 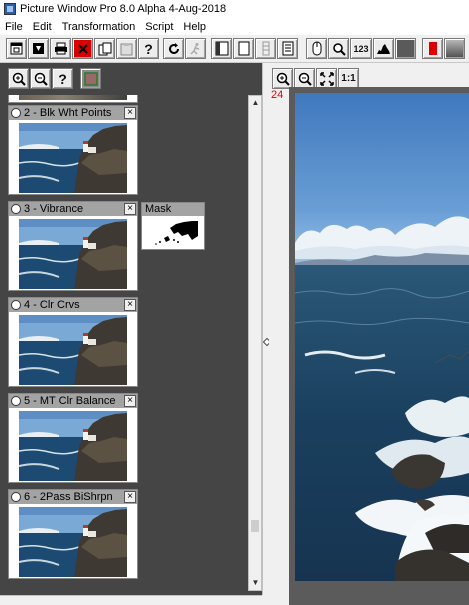 I want to click on histogram-icon, so click(x=383, y=49).